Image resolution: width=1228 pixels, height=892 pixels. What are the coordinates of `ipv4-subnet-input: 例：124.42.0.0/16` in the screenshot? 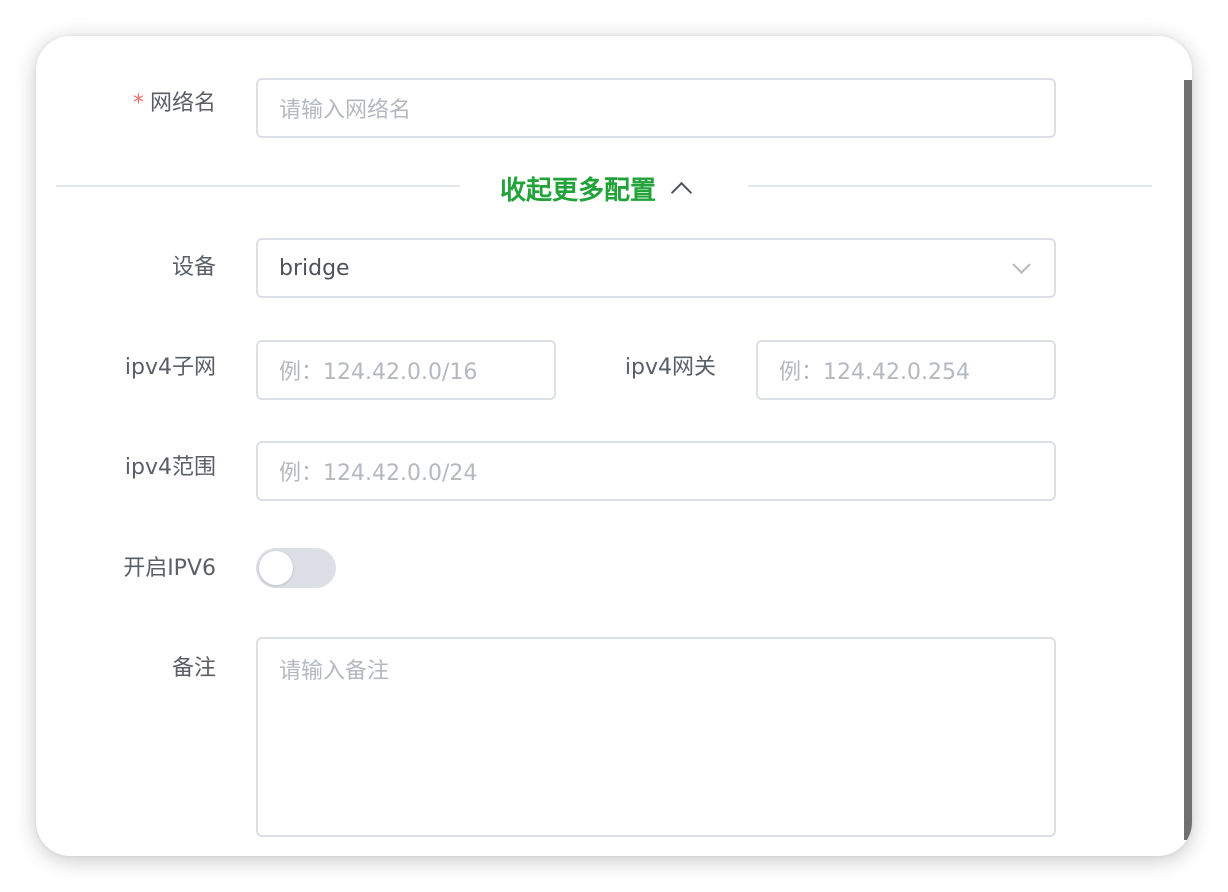 It's located at (406, 370).